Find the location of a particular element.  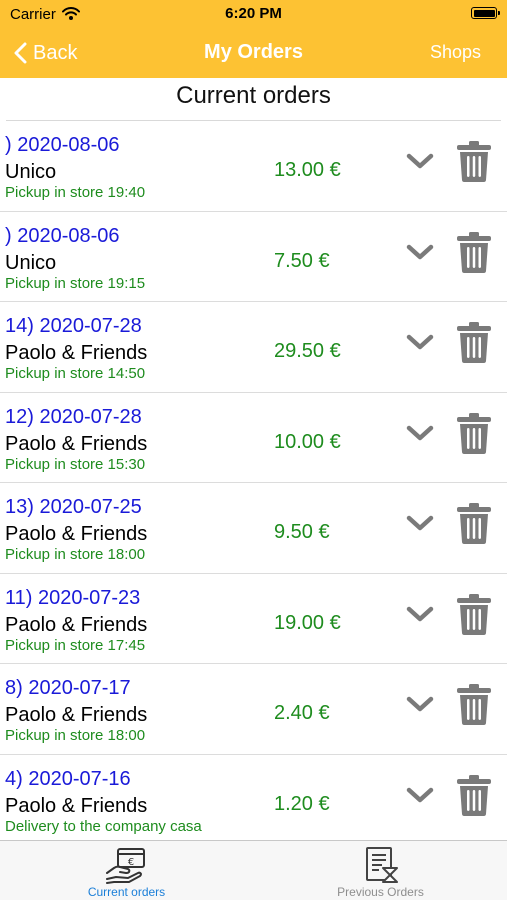

order-price: 13.00 € is located at coordinates (307, 170).